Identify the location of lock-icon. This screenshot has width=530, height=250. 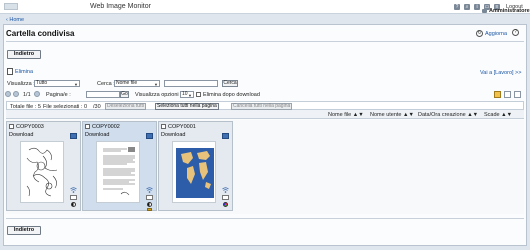
(149, 209).